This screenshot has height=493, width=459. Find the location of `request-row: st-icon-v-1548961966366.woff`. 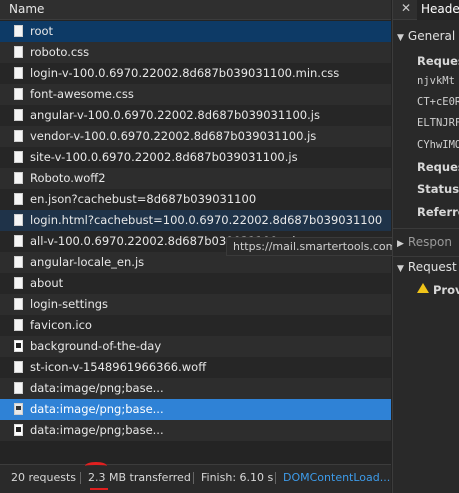

request-row: st-icon-v-1548961966366.woff is located at coordinates (195, 367).